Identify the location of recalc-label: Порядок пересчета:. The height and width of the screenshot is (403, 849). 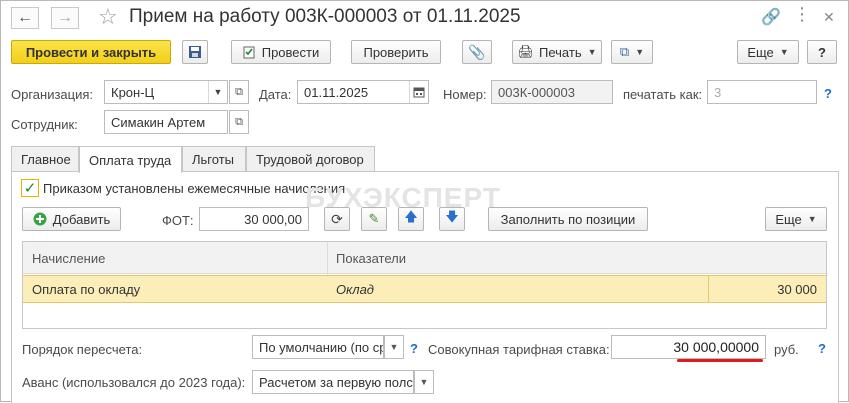
(82, 349).